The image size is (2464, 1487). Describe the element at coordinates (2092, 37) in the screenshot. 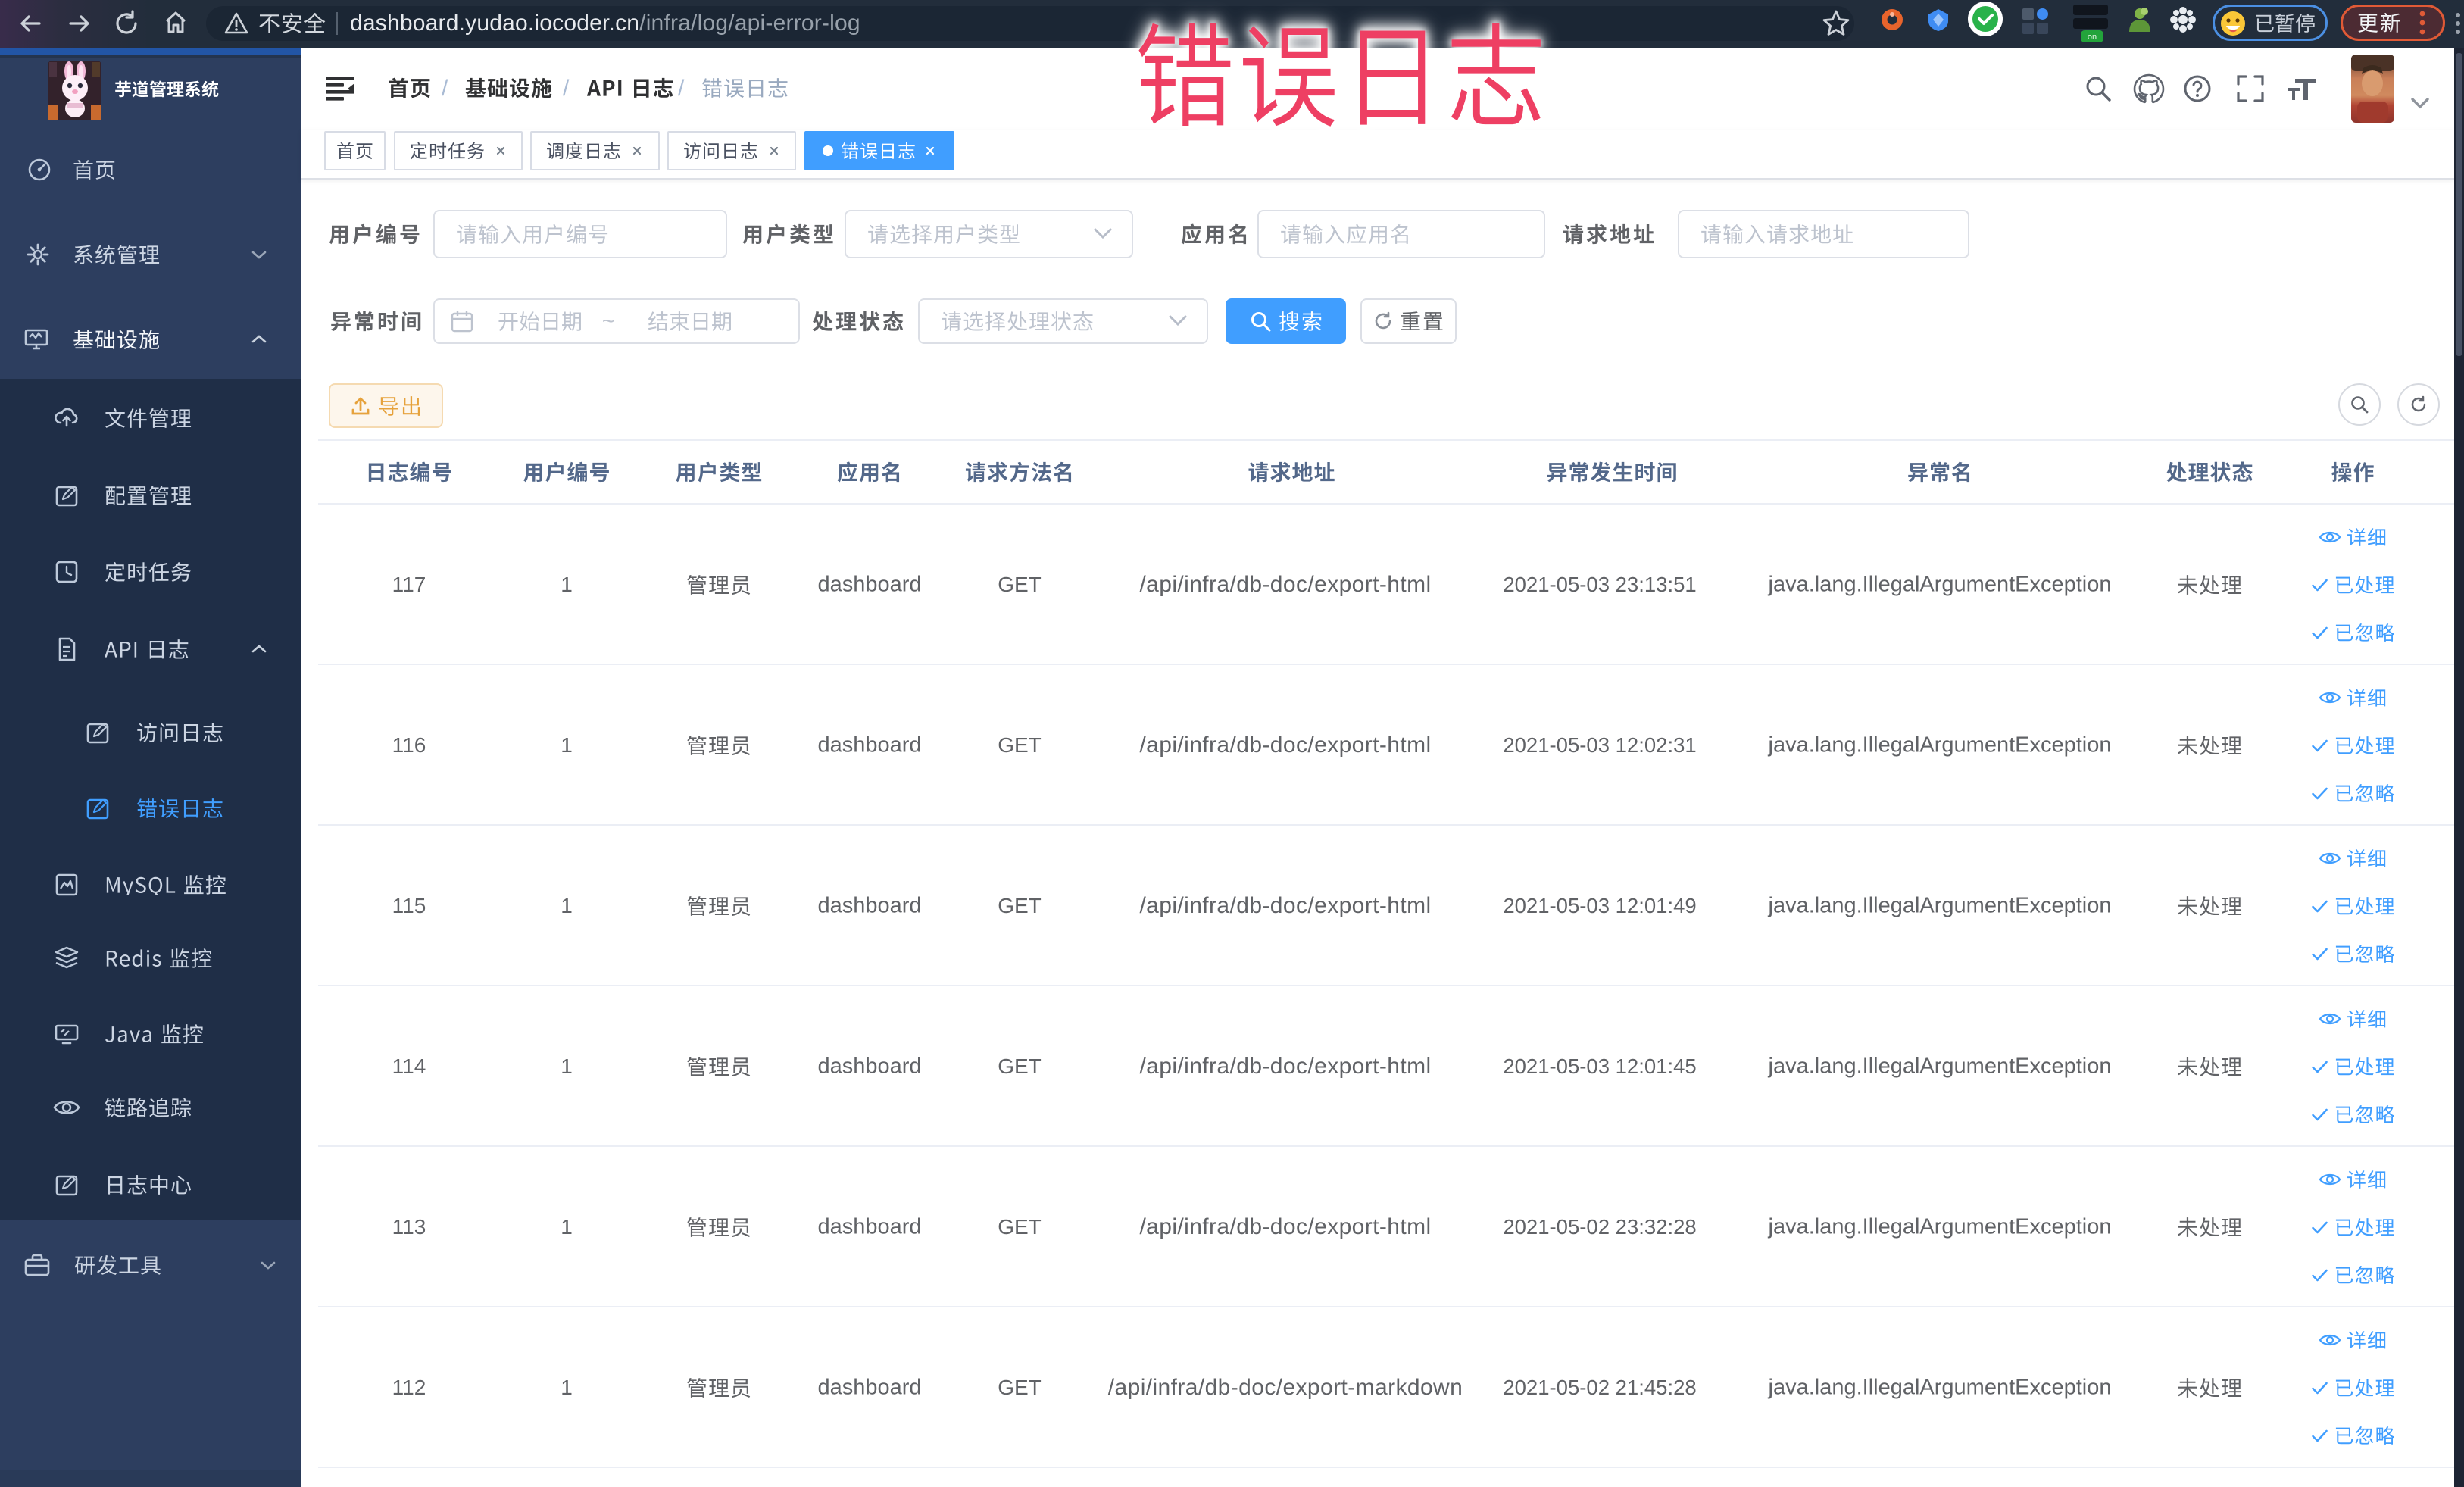

I see `svg-text: on` at that location.